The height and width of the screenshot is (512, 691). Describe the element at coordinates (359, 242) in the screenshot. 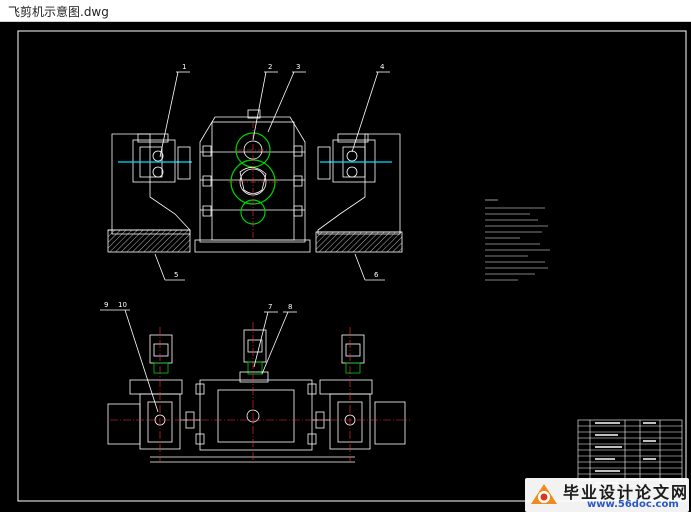

I see `right-foundation` at that location.